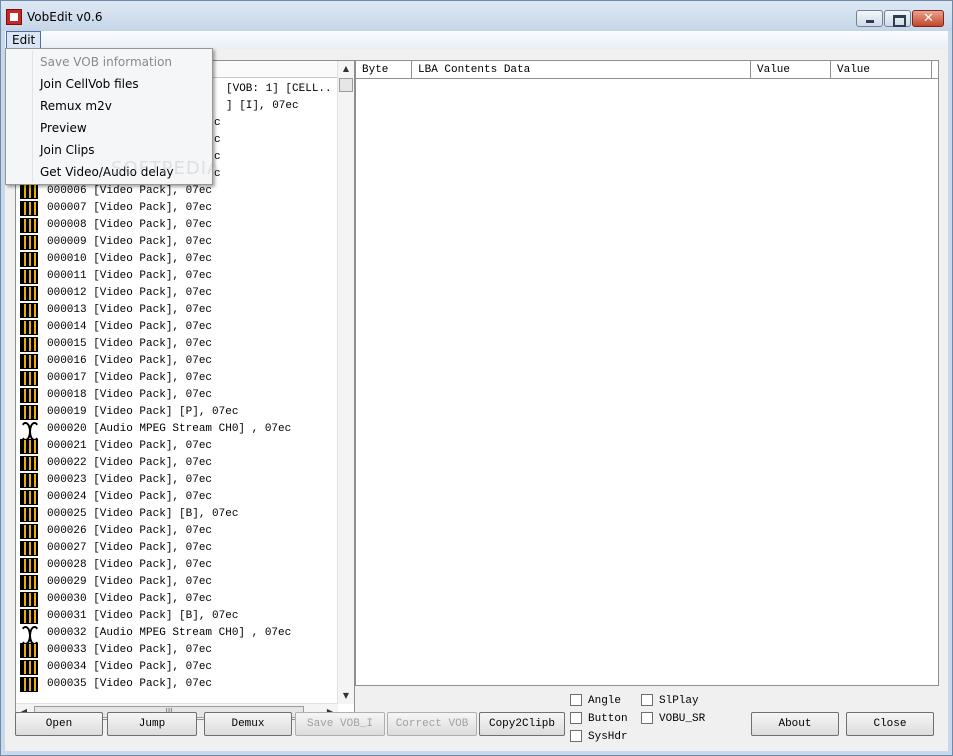  Describe the element at coordinates (604, 737) in the screenshot. I see `syshdr-checkbox: SysHdr` at that location.